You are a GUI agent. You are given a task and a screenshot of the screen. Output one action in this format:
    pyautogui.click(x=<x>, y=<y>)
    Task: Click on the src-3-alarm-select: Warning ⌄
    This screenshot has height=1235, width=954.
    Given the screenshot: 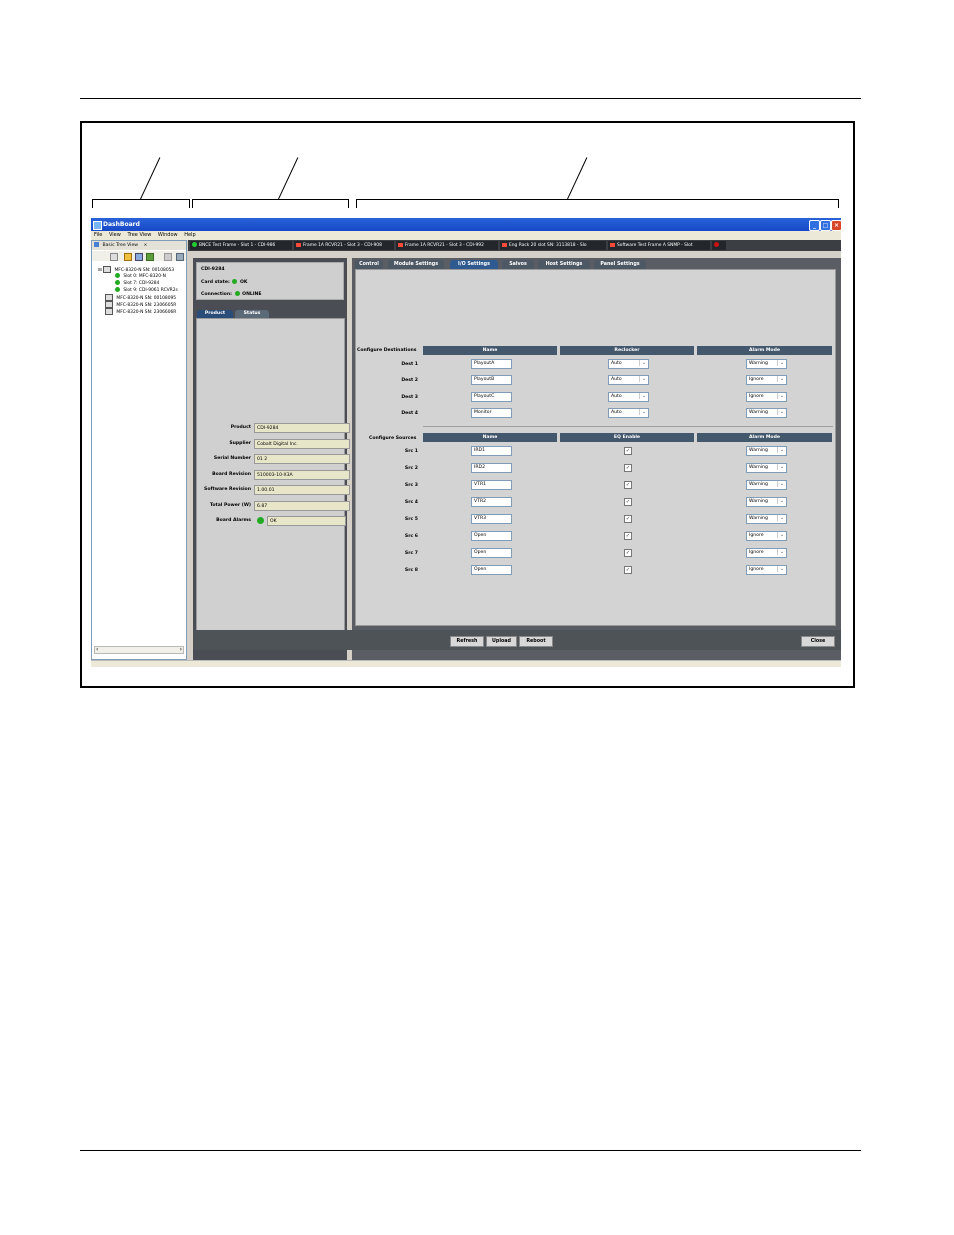 What is the action you would take?
    pyautogui.click(x=766, y=485)
    